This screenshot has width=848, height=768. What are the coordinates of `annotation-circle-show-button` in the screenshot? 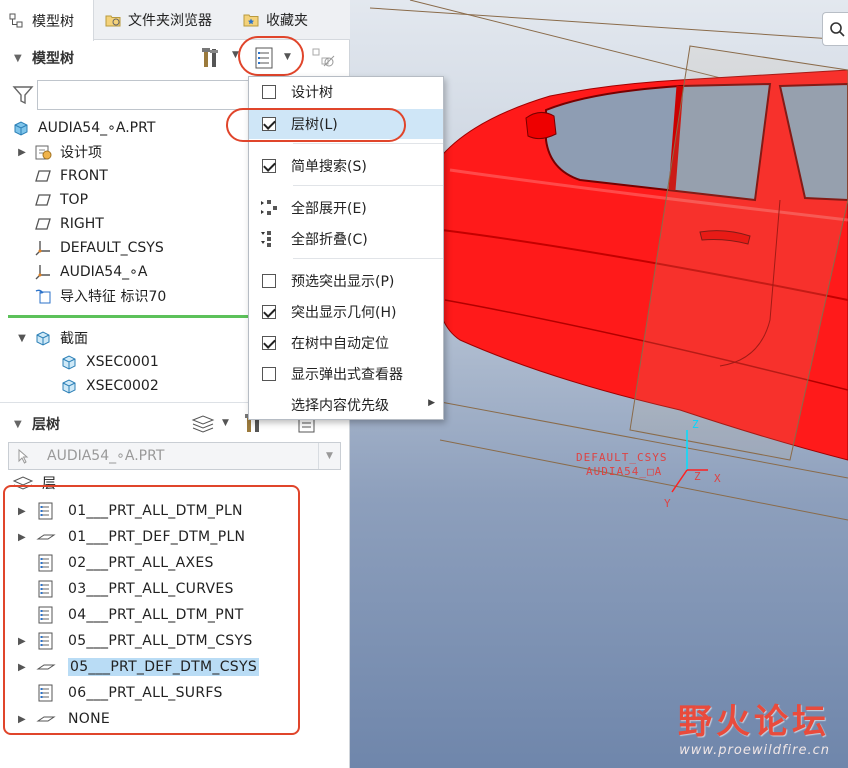 It's located at (271, 56).